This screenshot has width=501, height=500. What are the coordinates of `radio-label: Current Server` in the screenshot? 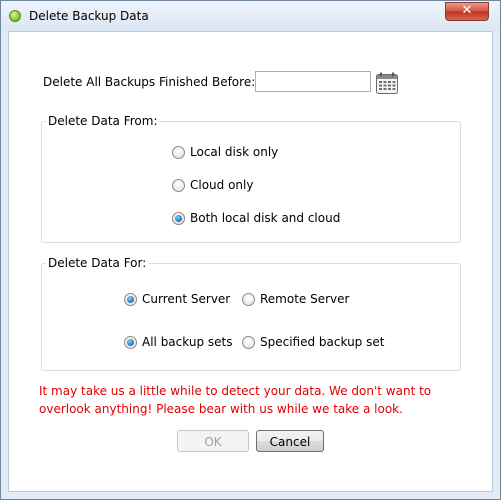 It's located at (186, 299).